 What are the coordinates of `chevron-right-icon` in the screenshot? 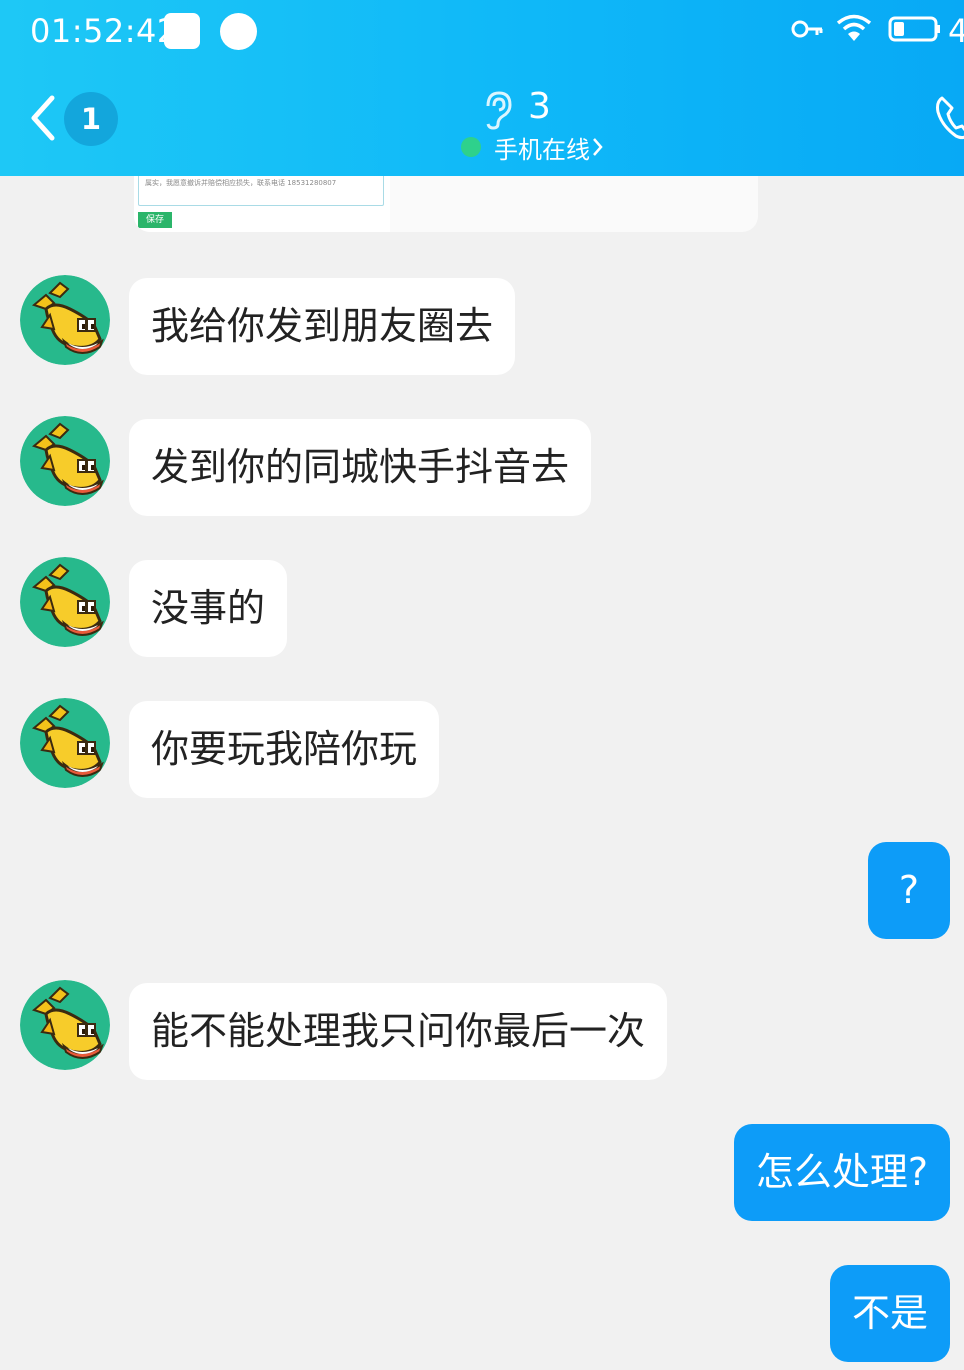 It's located at (598, 147).